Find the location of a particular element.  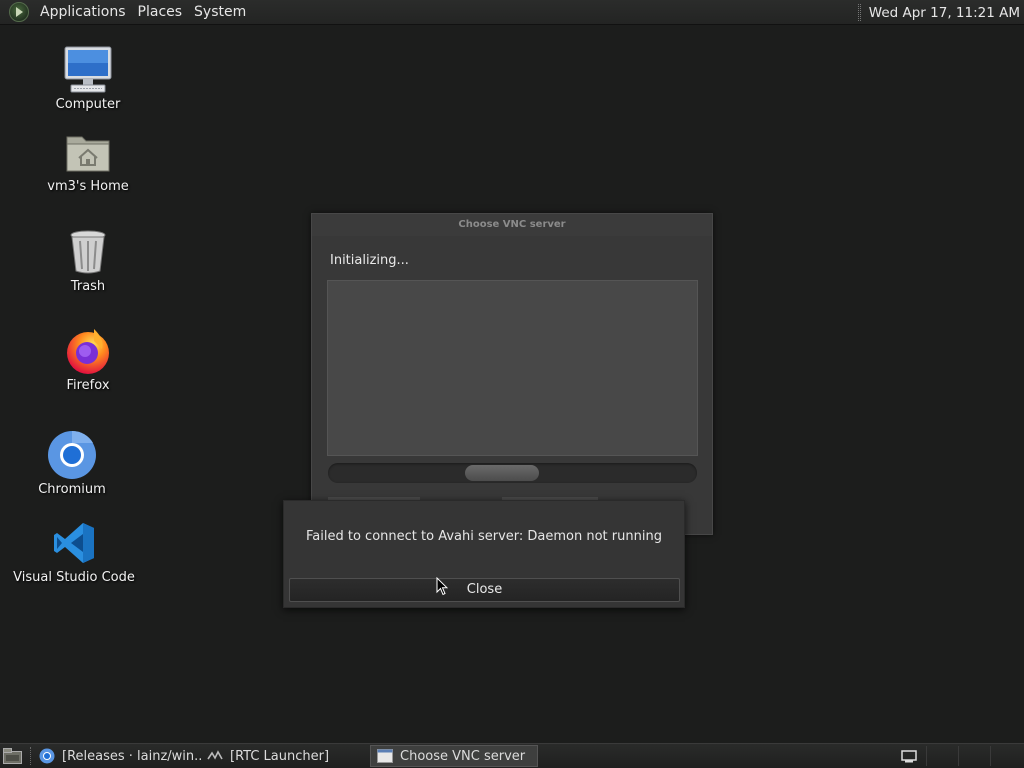

vscode-icon is located at coordinates (74, 543).